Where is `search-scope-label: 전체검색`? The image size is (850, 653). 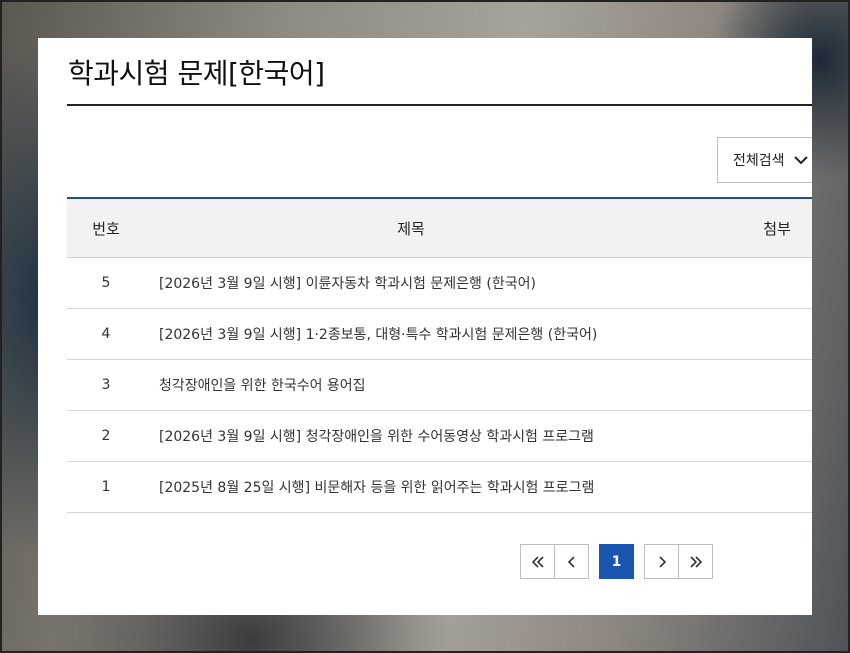
search-scope-label: 전체검색 is located at coordinates (759, 161).